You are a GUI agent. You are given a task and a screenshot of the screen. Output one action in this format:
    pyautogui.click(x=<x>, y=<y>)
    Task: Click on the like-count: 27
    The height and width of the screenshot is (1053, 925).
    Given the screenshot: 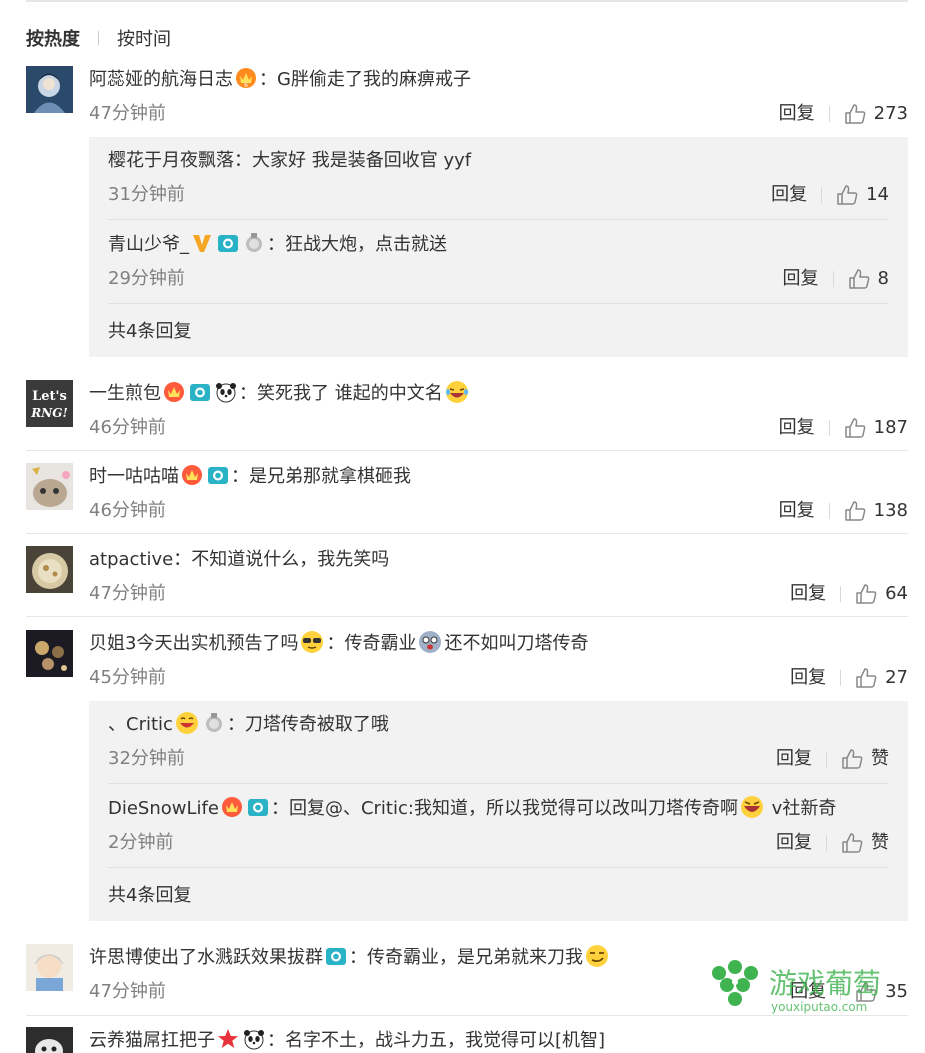 What is the action you would take?
    pyautogui.click(x=896, y=677)
    